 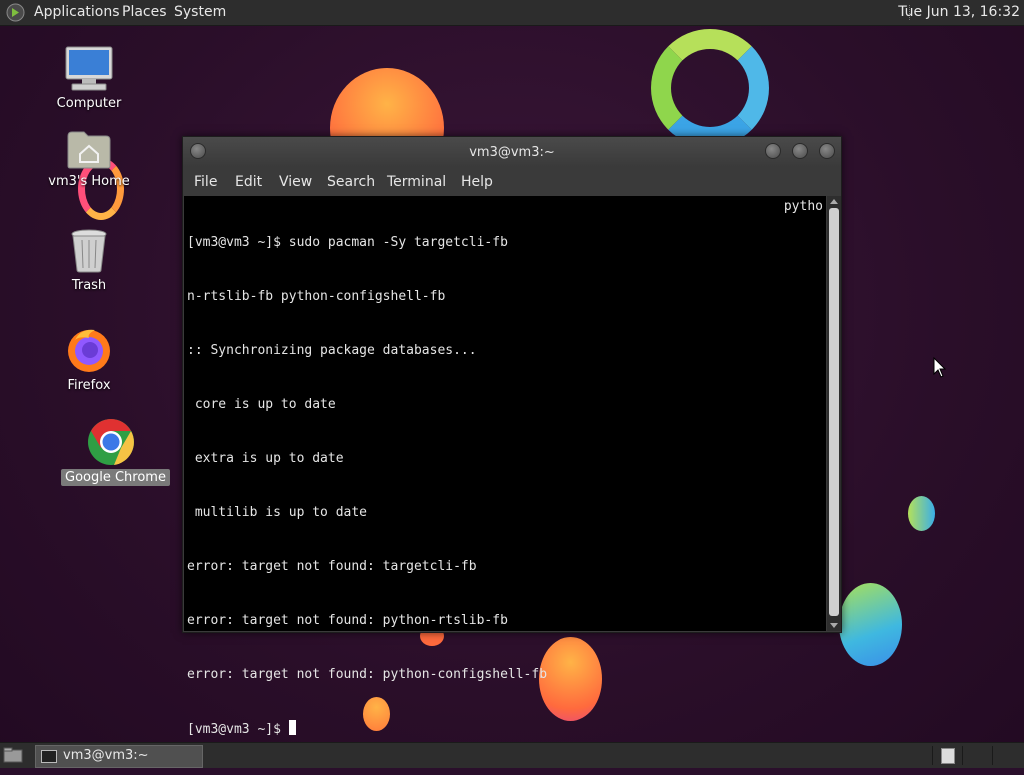 What do you see at coordinates (834, 625) in the screenshot?
I see `scroll-down-arrow` at bounding box center [834, 625].